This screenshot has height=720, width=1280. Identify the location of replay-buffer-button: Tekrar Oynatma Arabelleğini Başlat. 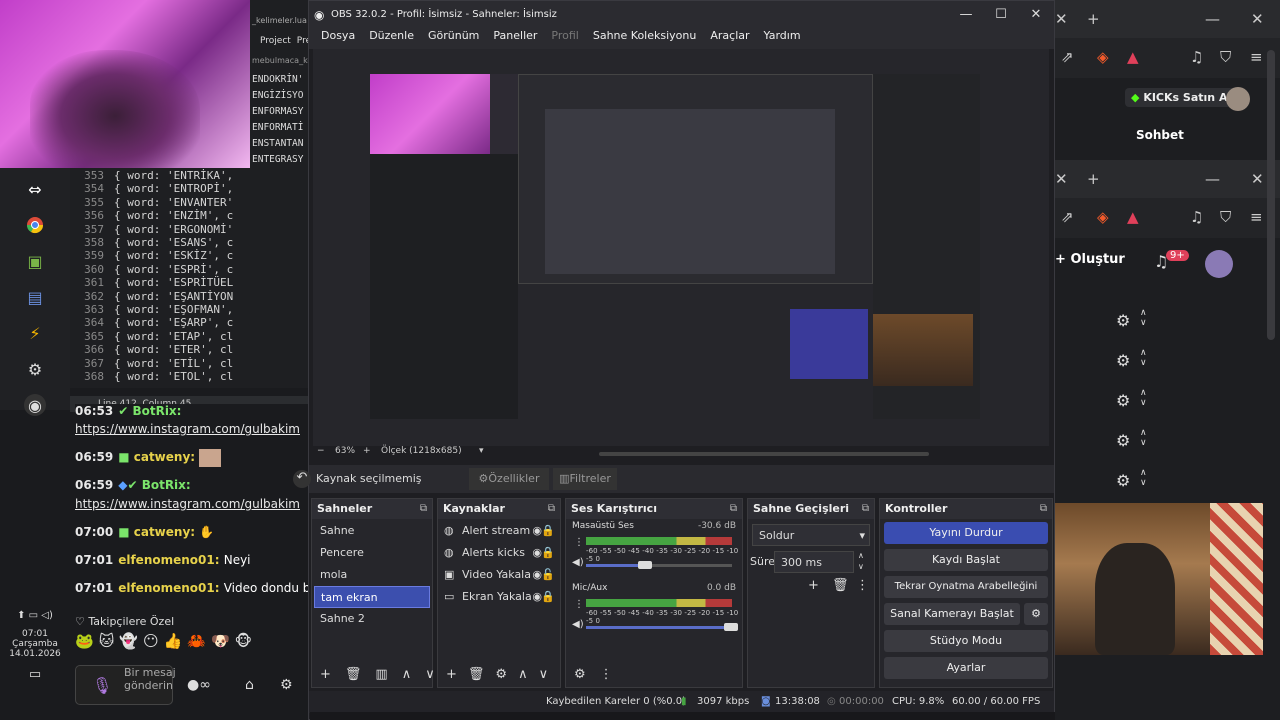
(966, 595).